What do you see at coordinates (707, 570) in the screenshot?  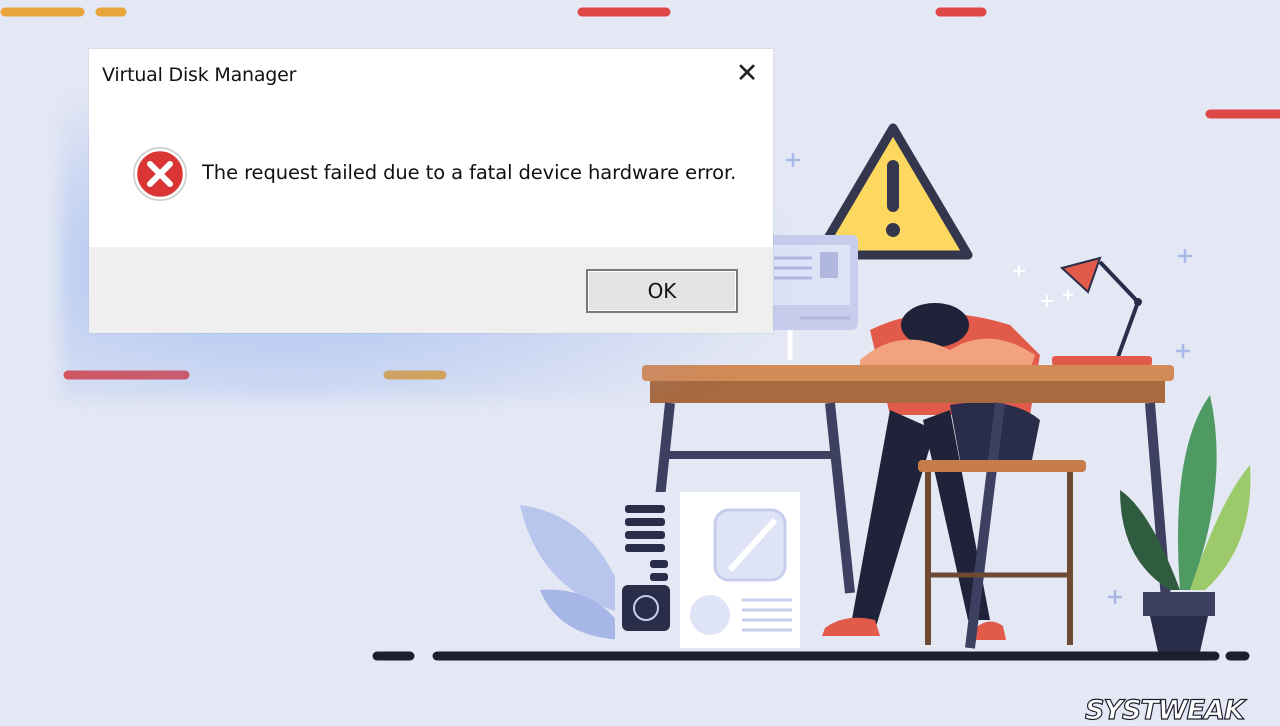 I see `computer-tower` at bounding box center [707, 570].